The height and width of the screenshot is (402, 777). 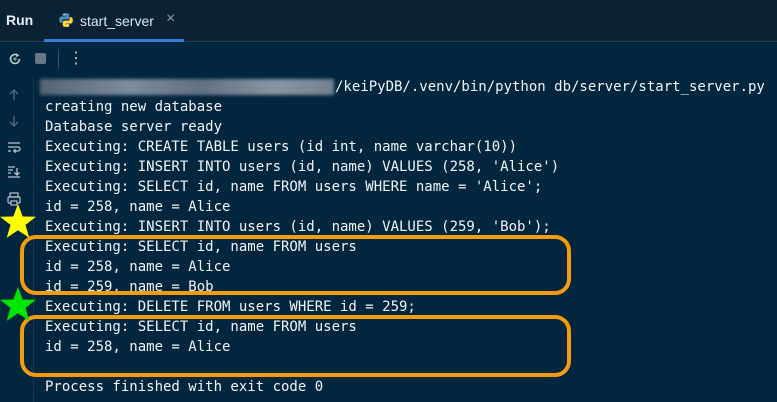 What do you see at coordinates (184, 387) in the screenshot?
I see `console-line: Process finished with exit code 0` at bounding box center [184, 387].